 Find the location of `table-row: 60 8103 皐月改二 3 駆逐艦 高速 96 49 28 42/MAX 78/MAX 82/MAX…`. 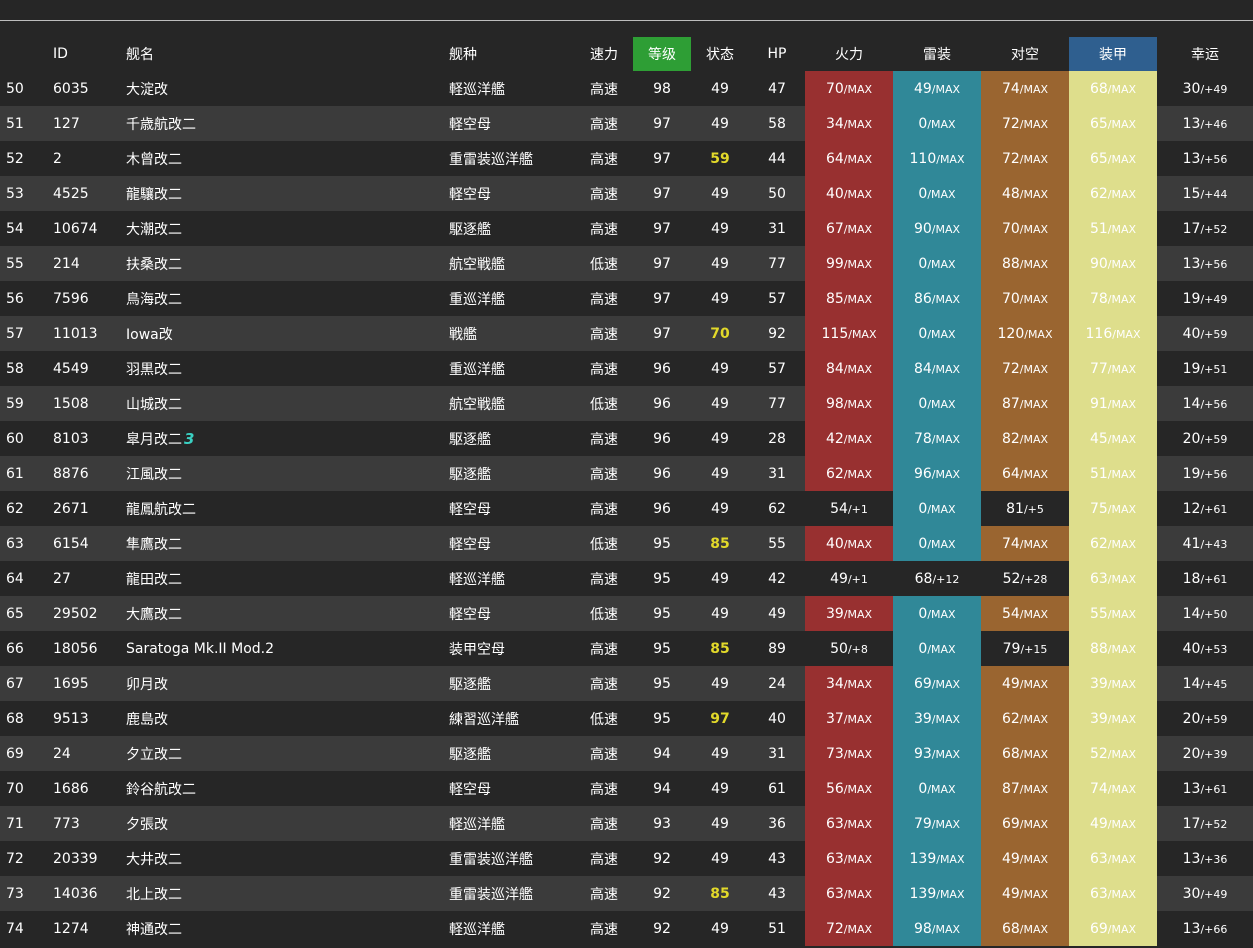

table-row: 60 8103 皐月改二 3 駆逐艦 高速 96 49 28 42/MAX 78/MAX 82/MAX… is located at coordinates (626, 438).